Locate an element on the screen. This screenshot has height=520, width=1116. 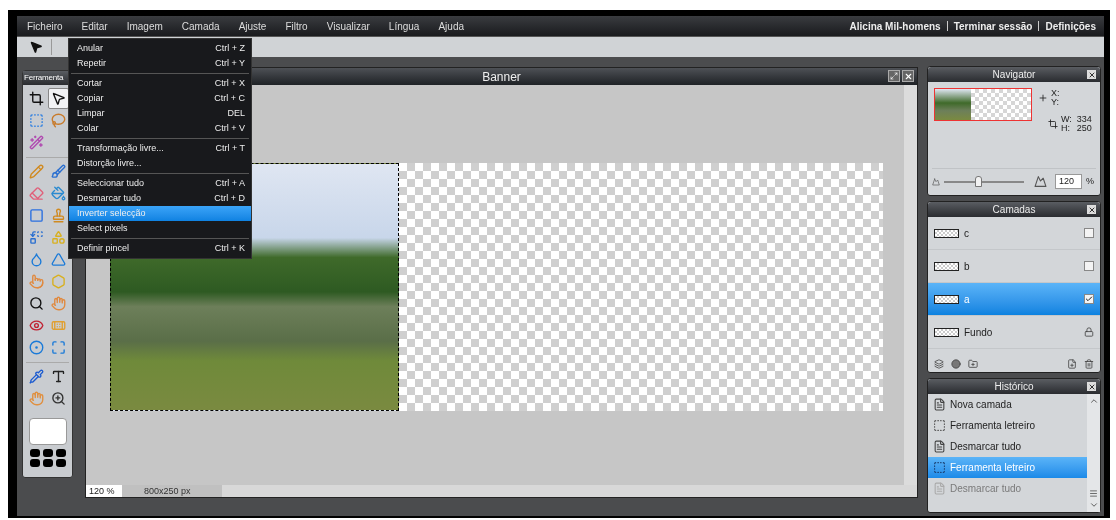
magic-wand-icon is located at coordinates (36, 142).